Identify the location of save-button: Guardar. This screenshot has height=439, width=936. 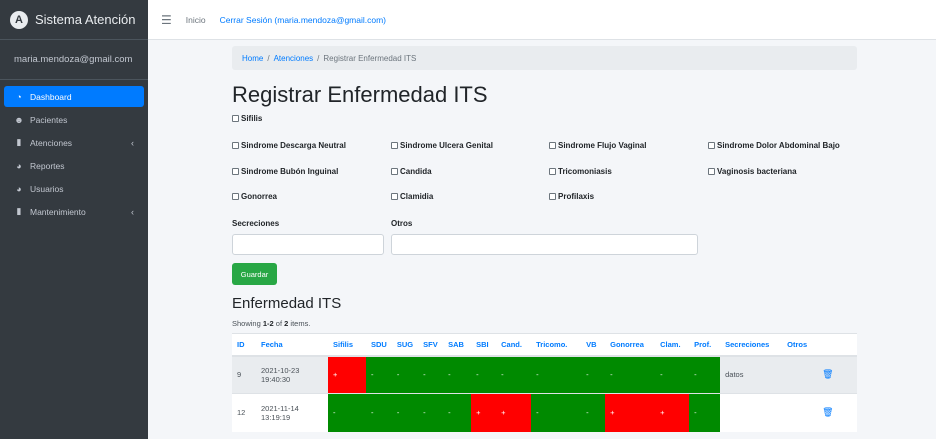
(254, 274).